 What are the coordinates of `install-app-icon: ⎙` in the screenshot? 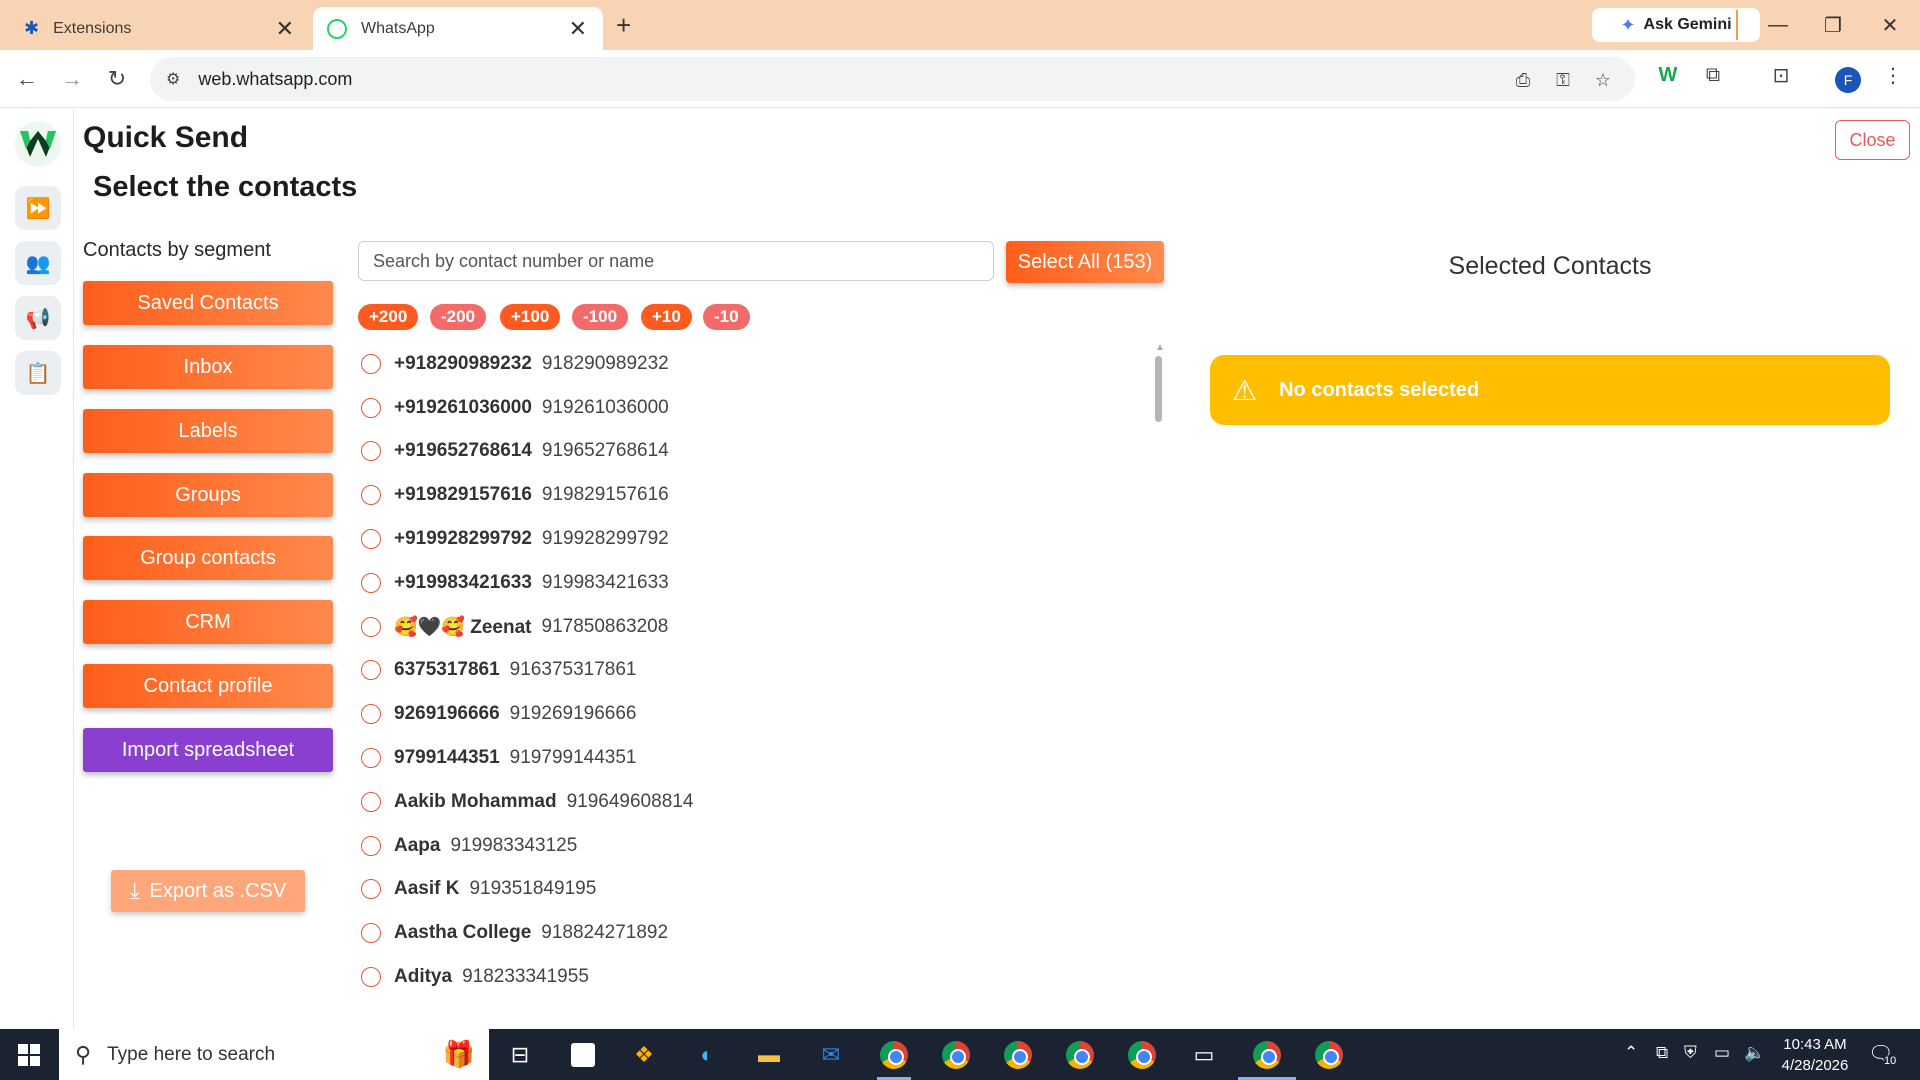 It's located at (1523, 80).